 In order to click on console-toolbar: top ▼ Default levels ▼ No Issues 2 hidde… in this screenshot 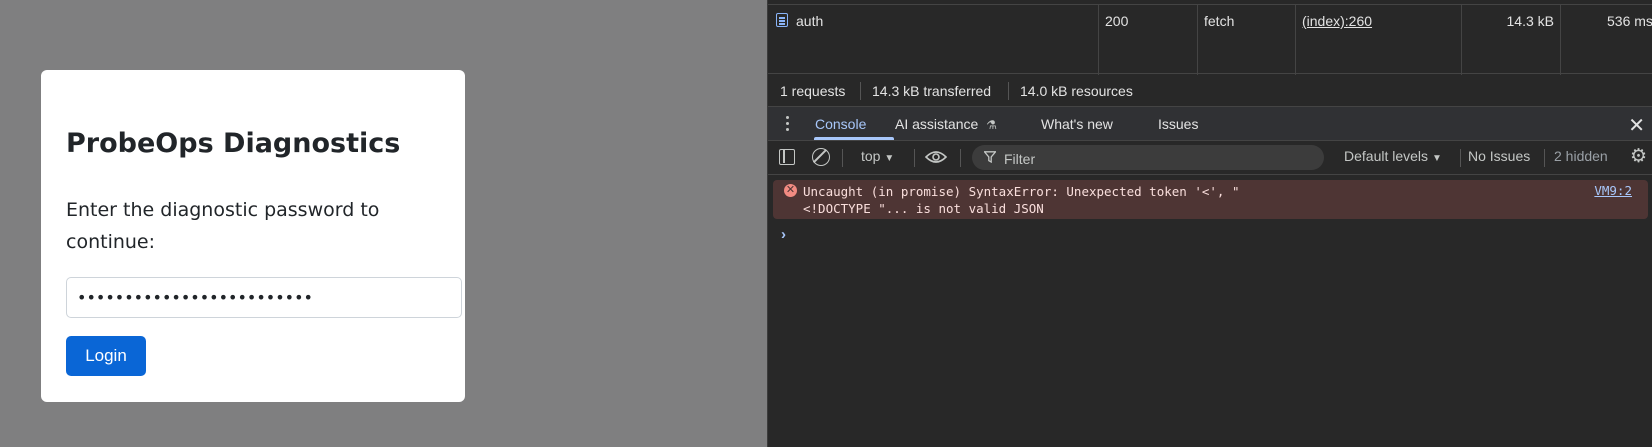, I will do `click(1210, 158)`.